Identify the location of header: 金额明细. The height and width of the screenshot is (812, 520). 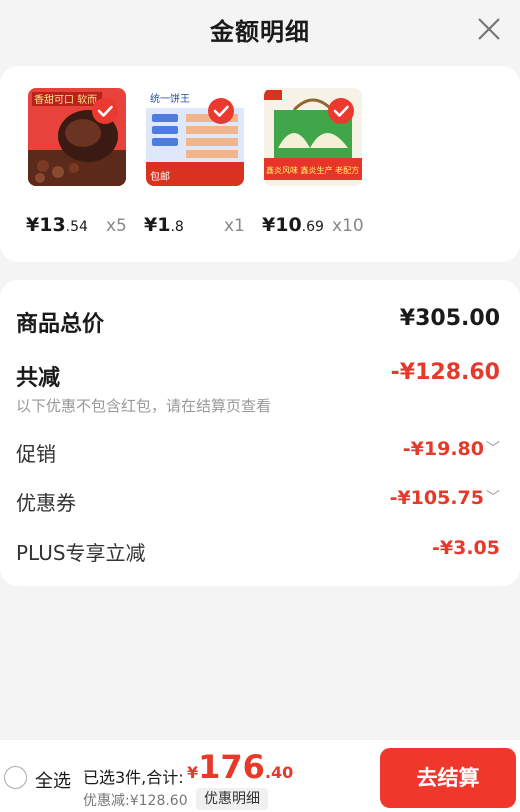
(260, 29).